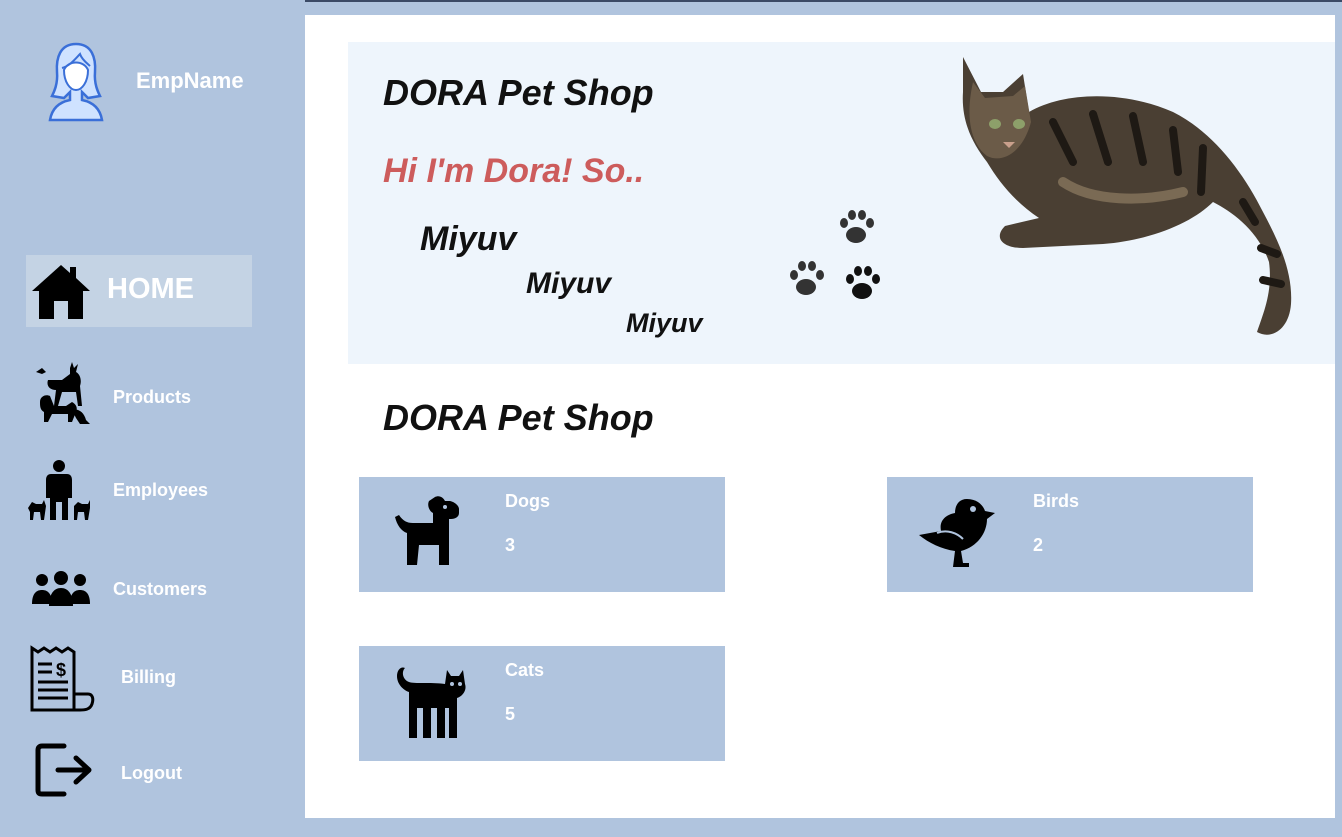 Image resolution: width=1342 pixels, height=837 pixels. Describe the element at coordinates (63, 770) in the screenshot. I see `logout-icon` at that location.